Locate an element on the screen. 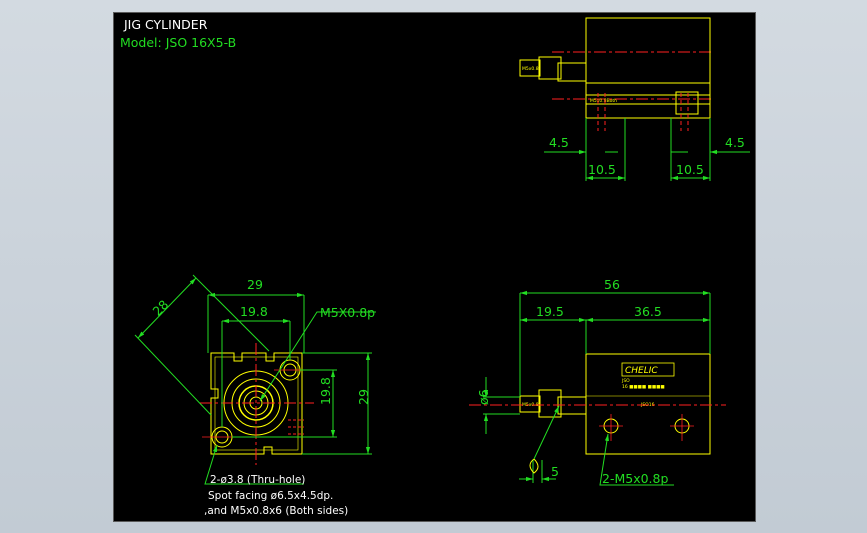 This screenshot has width=867, height=533. side-view-rod-end-detail is located at coordinates (534, 466).